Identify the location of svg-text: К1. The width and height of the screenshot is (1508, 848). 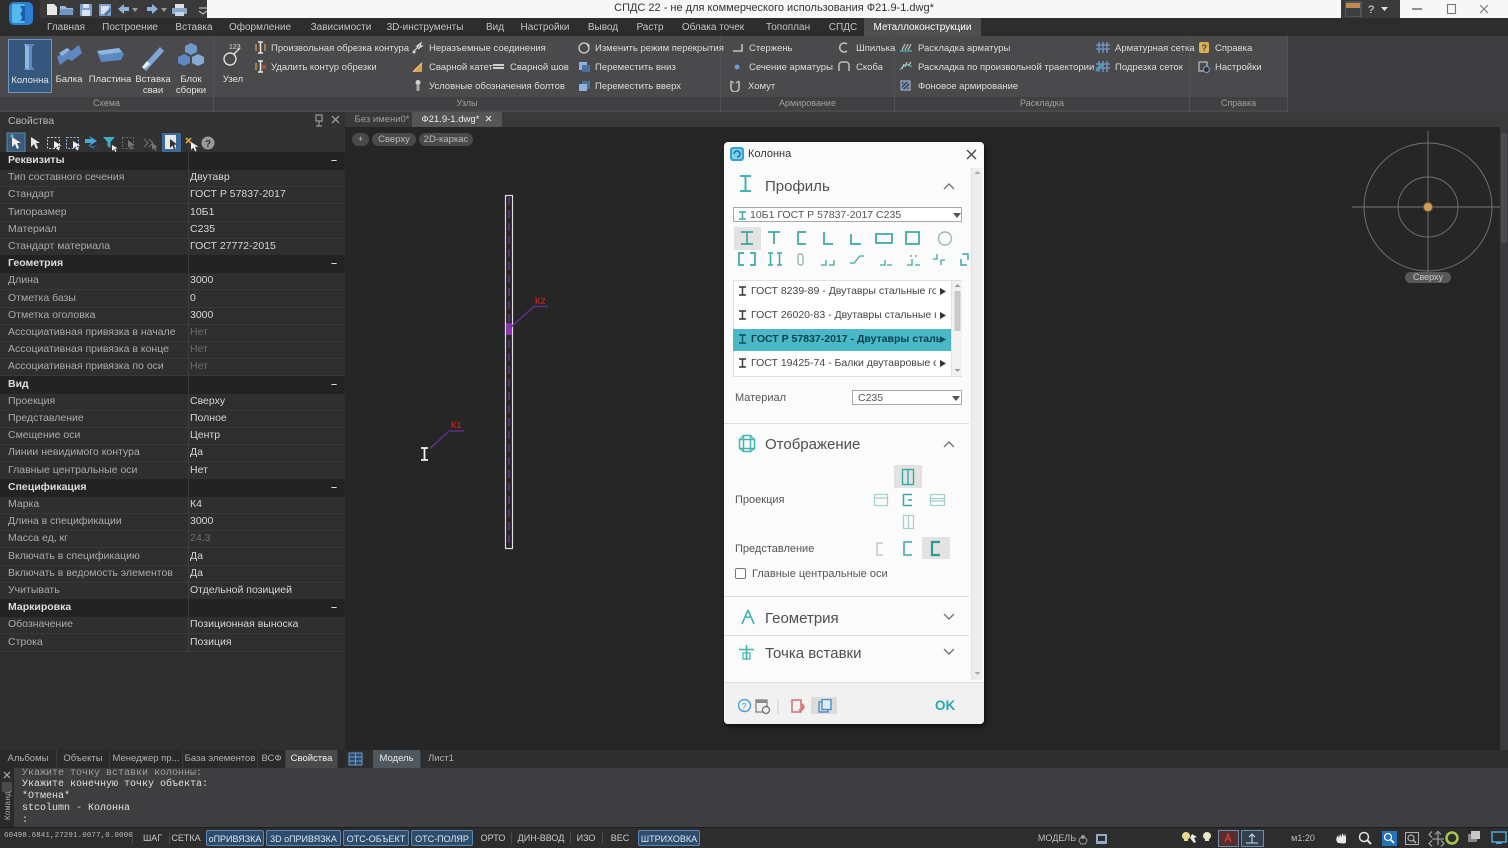
(456, 425).